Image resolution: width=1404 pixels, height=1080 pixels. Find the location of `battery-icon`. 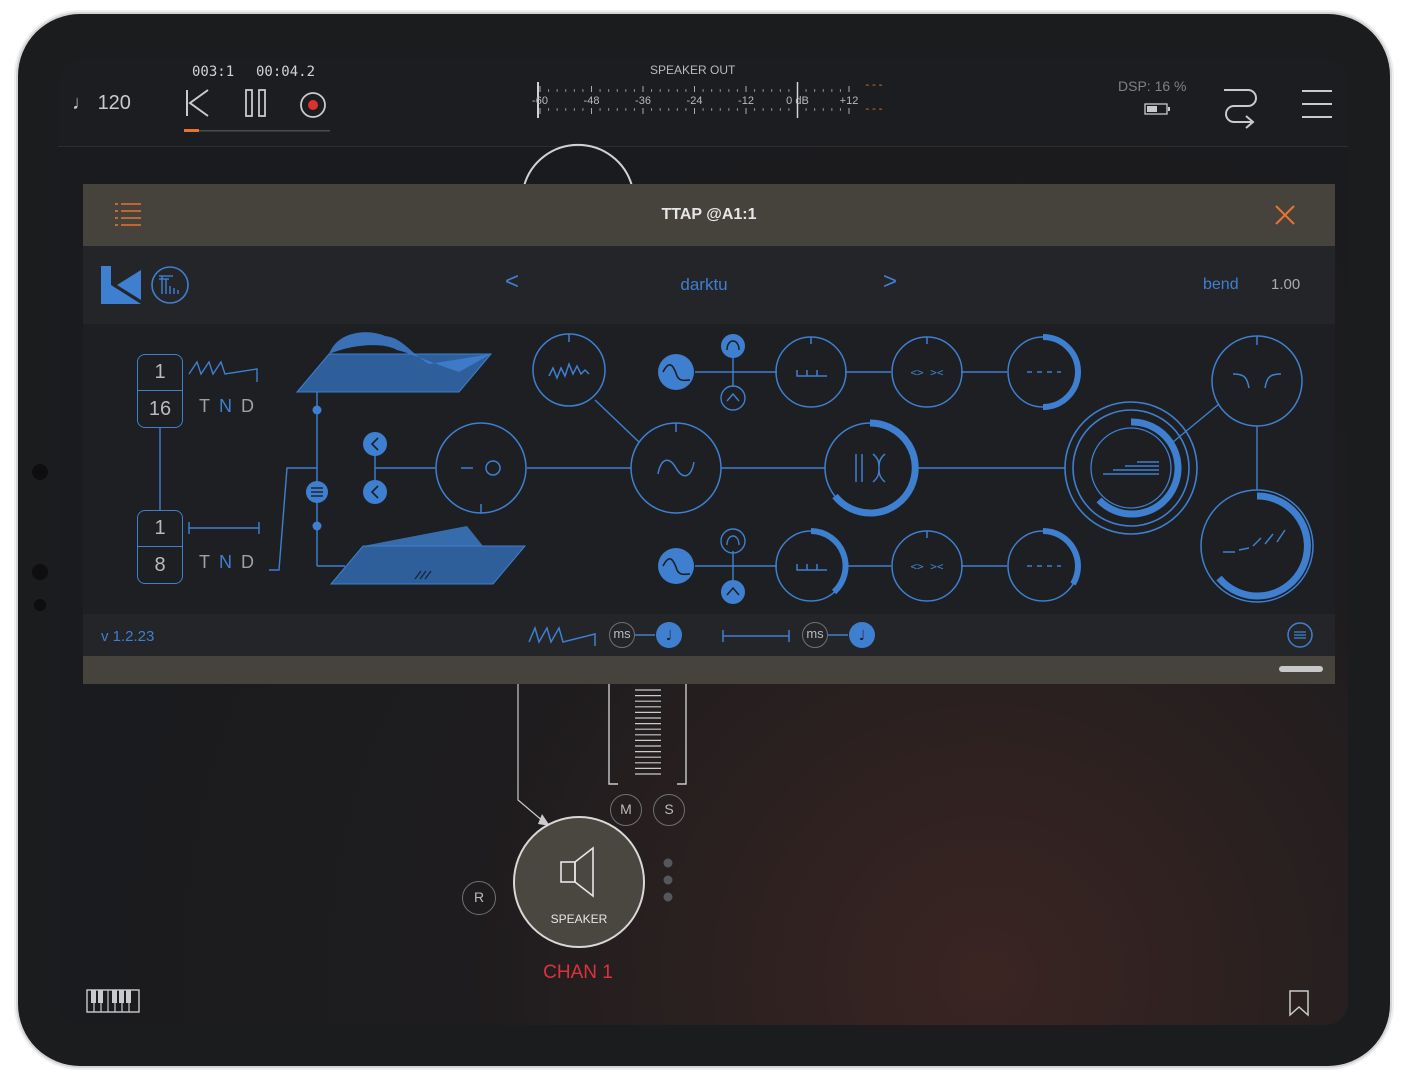

battery-icon is located at coordinates (1157, 109).